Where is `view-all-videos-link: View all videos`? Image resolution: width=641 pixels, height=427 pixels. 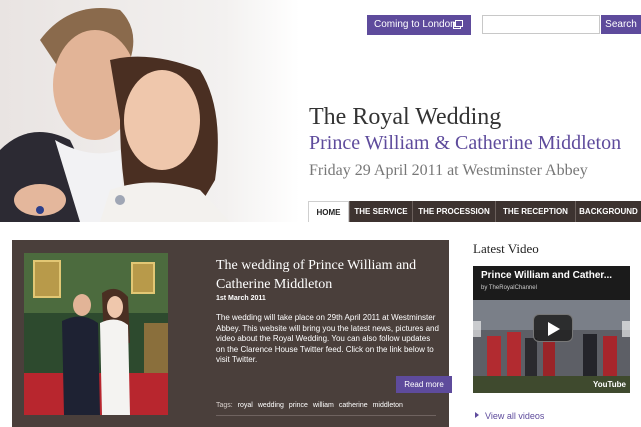 view-all-videos-link: View all videos is located at coordinates (509, 416).